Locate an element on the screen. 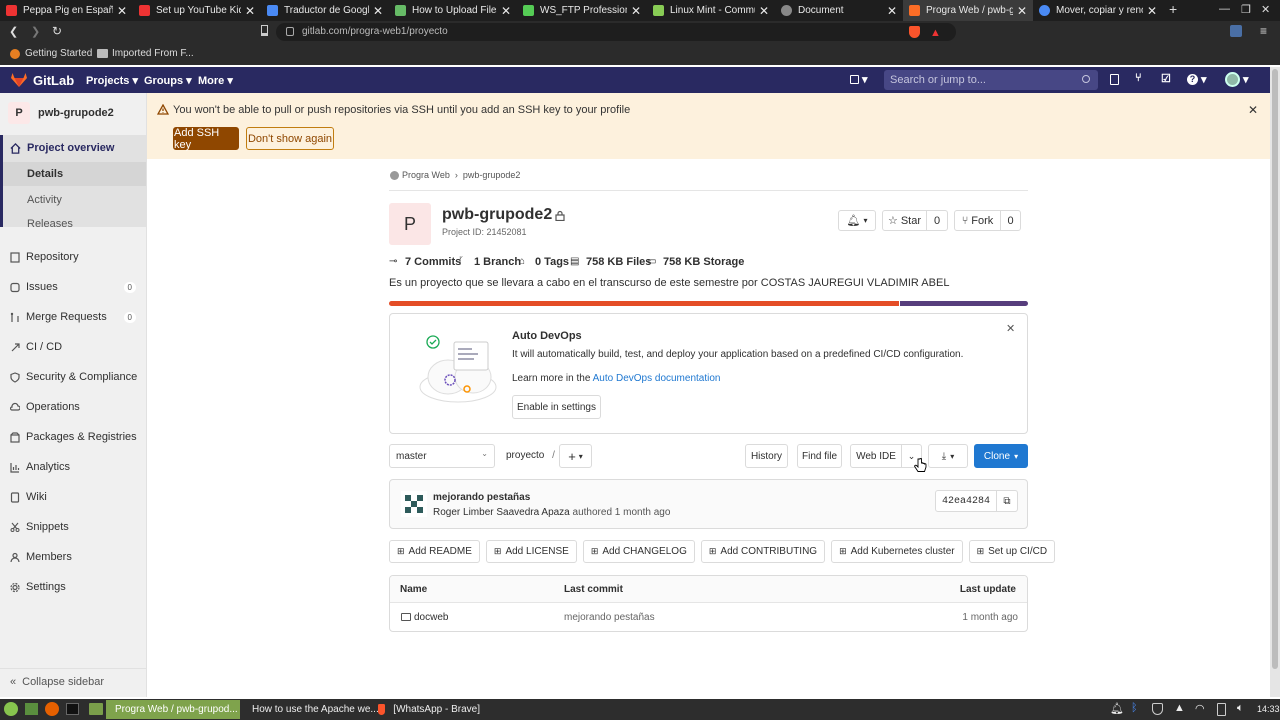 This screenshot has width=1280, height=720. firefox-launcher-icon is located at coordinates (52, 709).